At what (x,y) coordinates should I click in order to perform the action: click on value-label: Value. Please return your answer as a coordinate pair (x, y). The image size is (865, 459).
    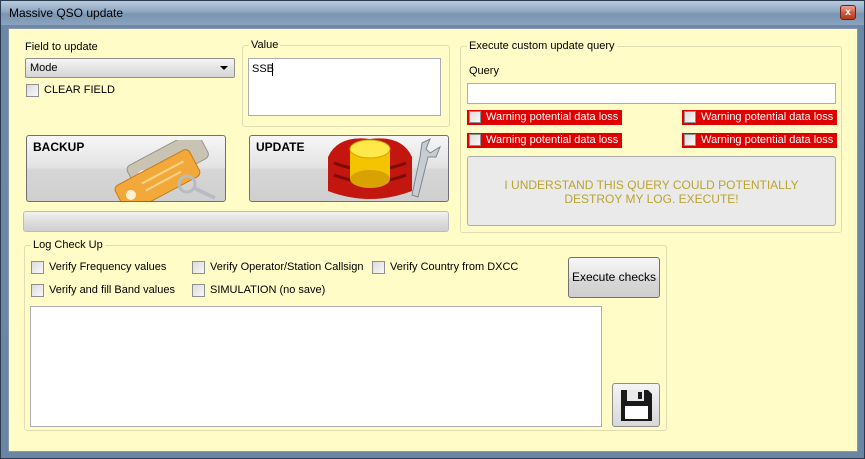
    Looking at the image, I should click on (265, 45).